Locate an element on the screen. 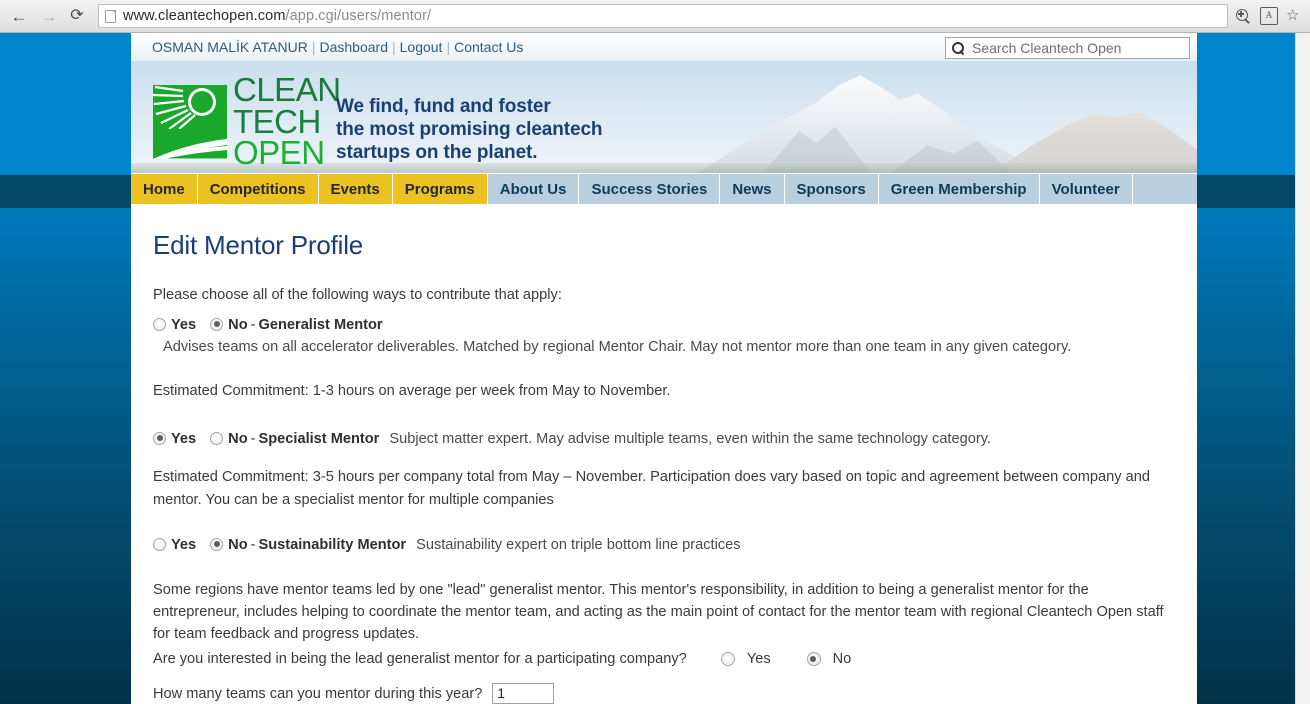 This screenshot has width=1310, height=704. lead-mentor-no-label: No is located at coordinates (842, 659).